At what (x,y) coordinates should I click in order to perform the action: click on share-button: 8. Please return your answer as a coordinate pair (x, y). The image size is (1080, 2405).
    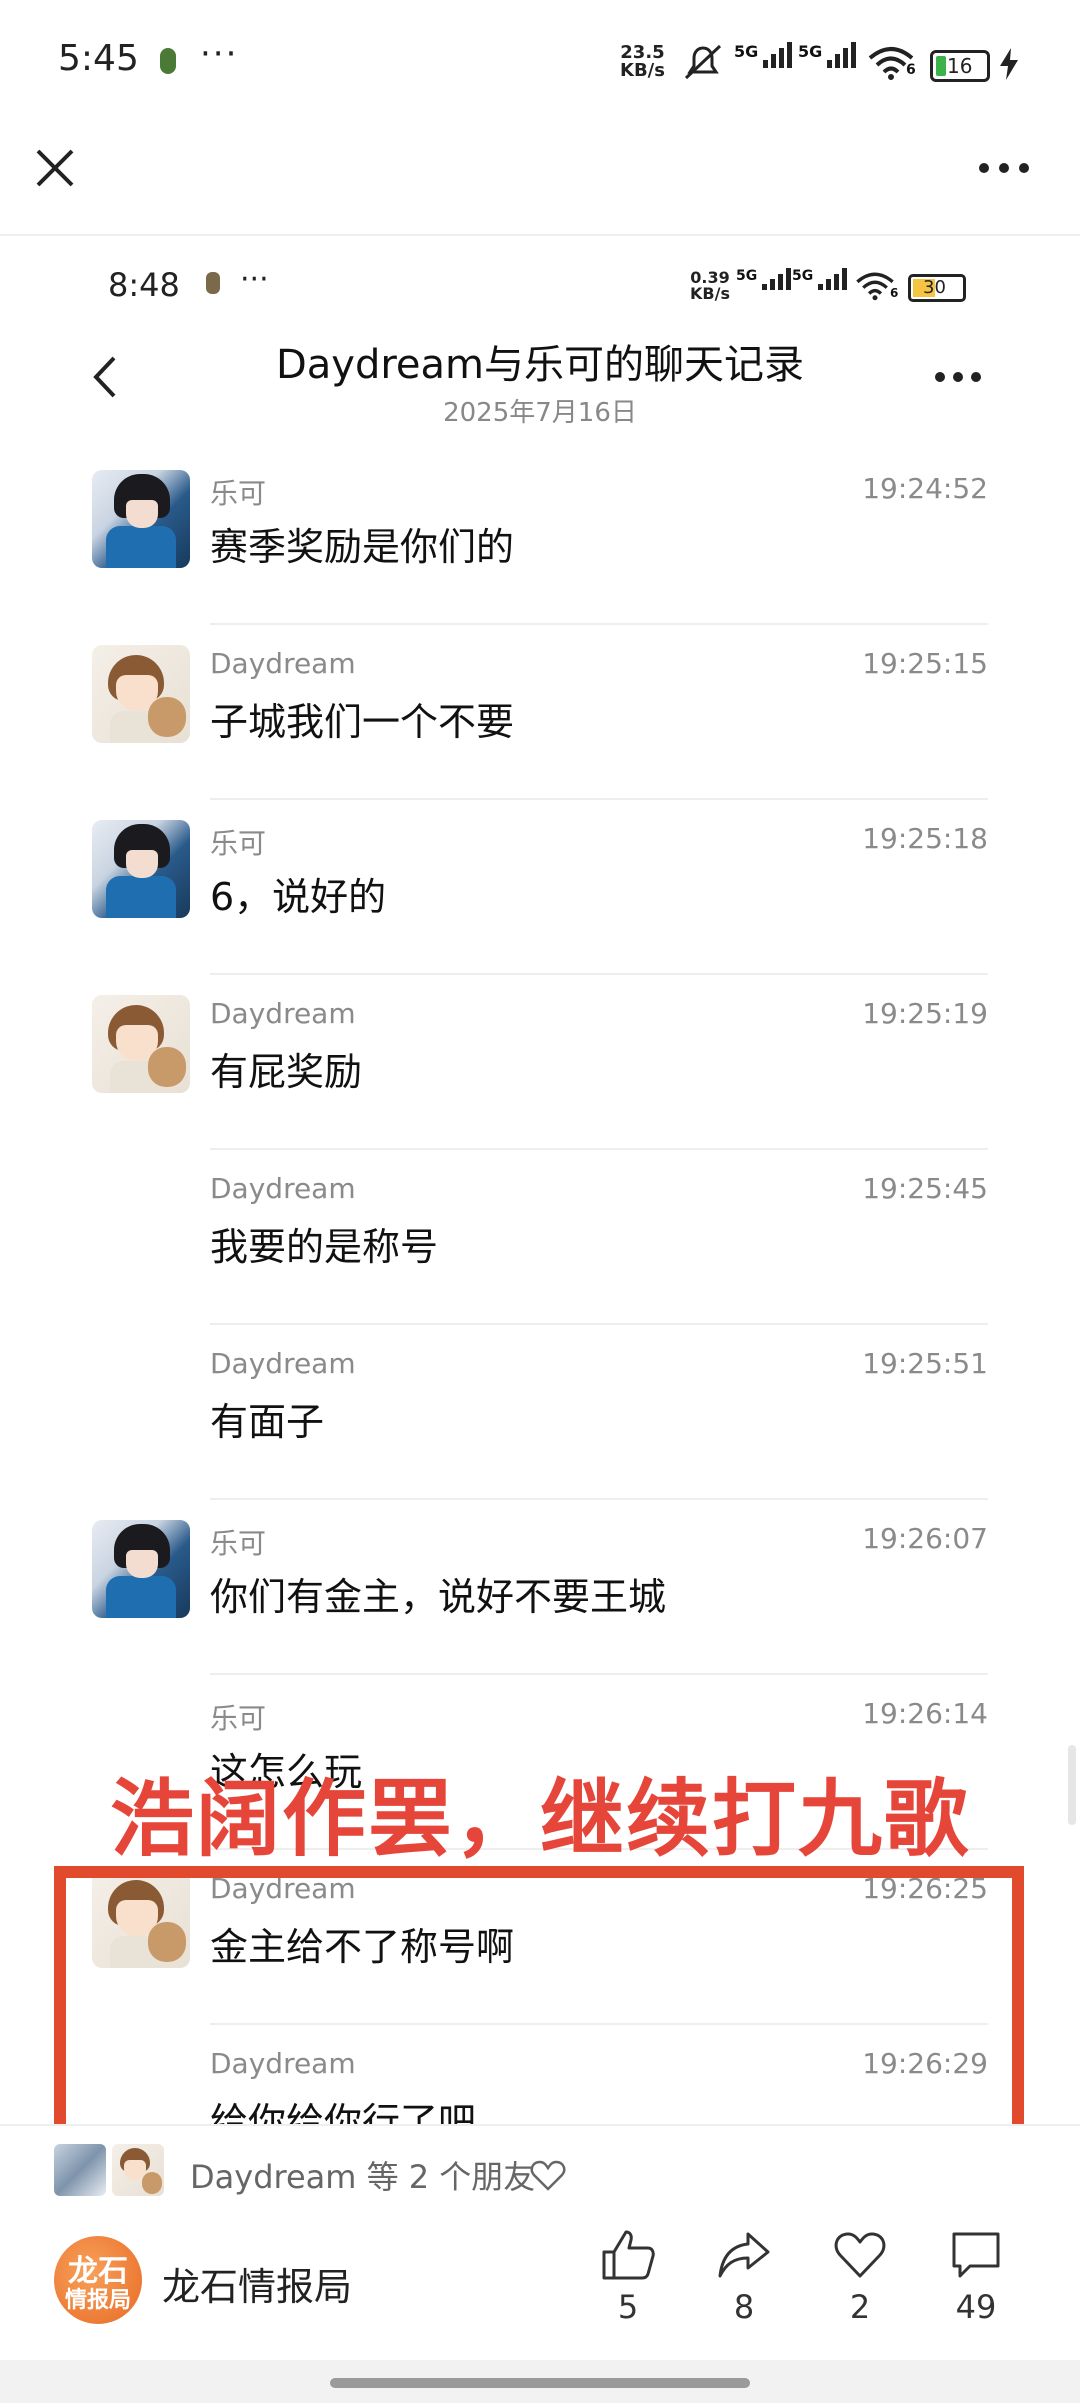
    Looking at the image, I should click on (744, 2277).